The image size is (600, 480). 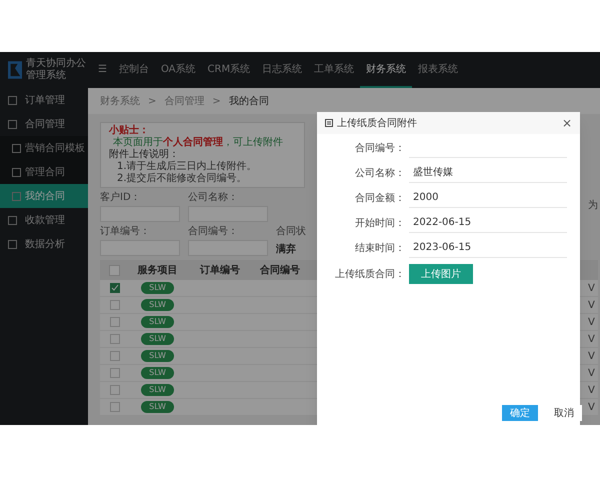 I want to click on column-header: 服务项目, so click(x=157, y=271).